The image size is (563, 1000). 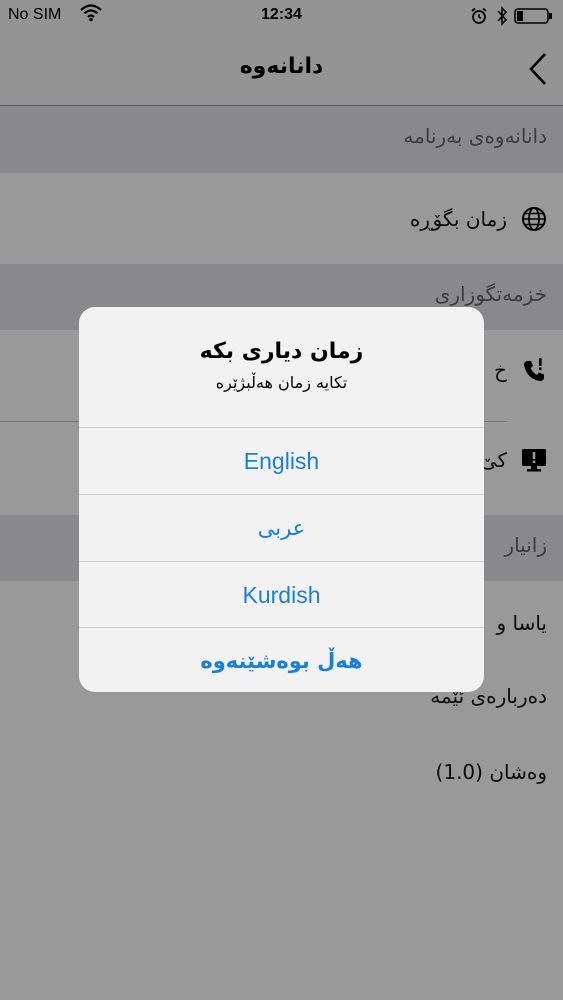 What do you see at coordinates (281, 382) in the screenshot?
I see `alert-message: تکایە زمان هەڵبژێرە` at bounding box center [281, 382].